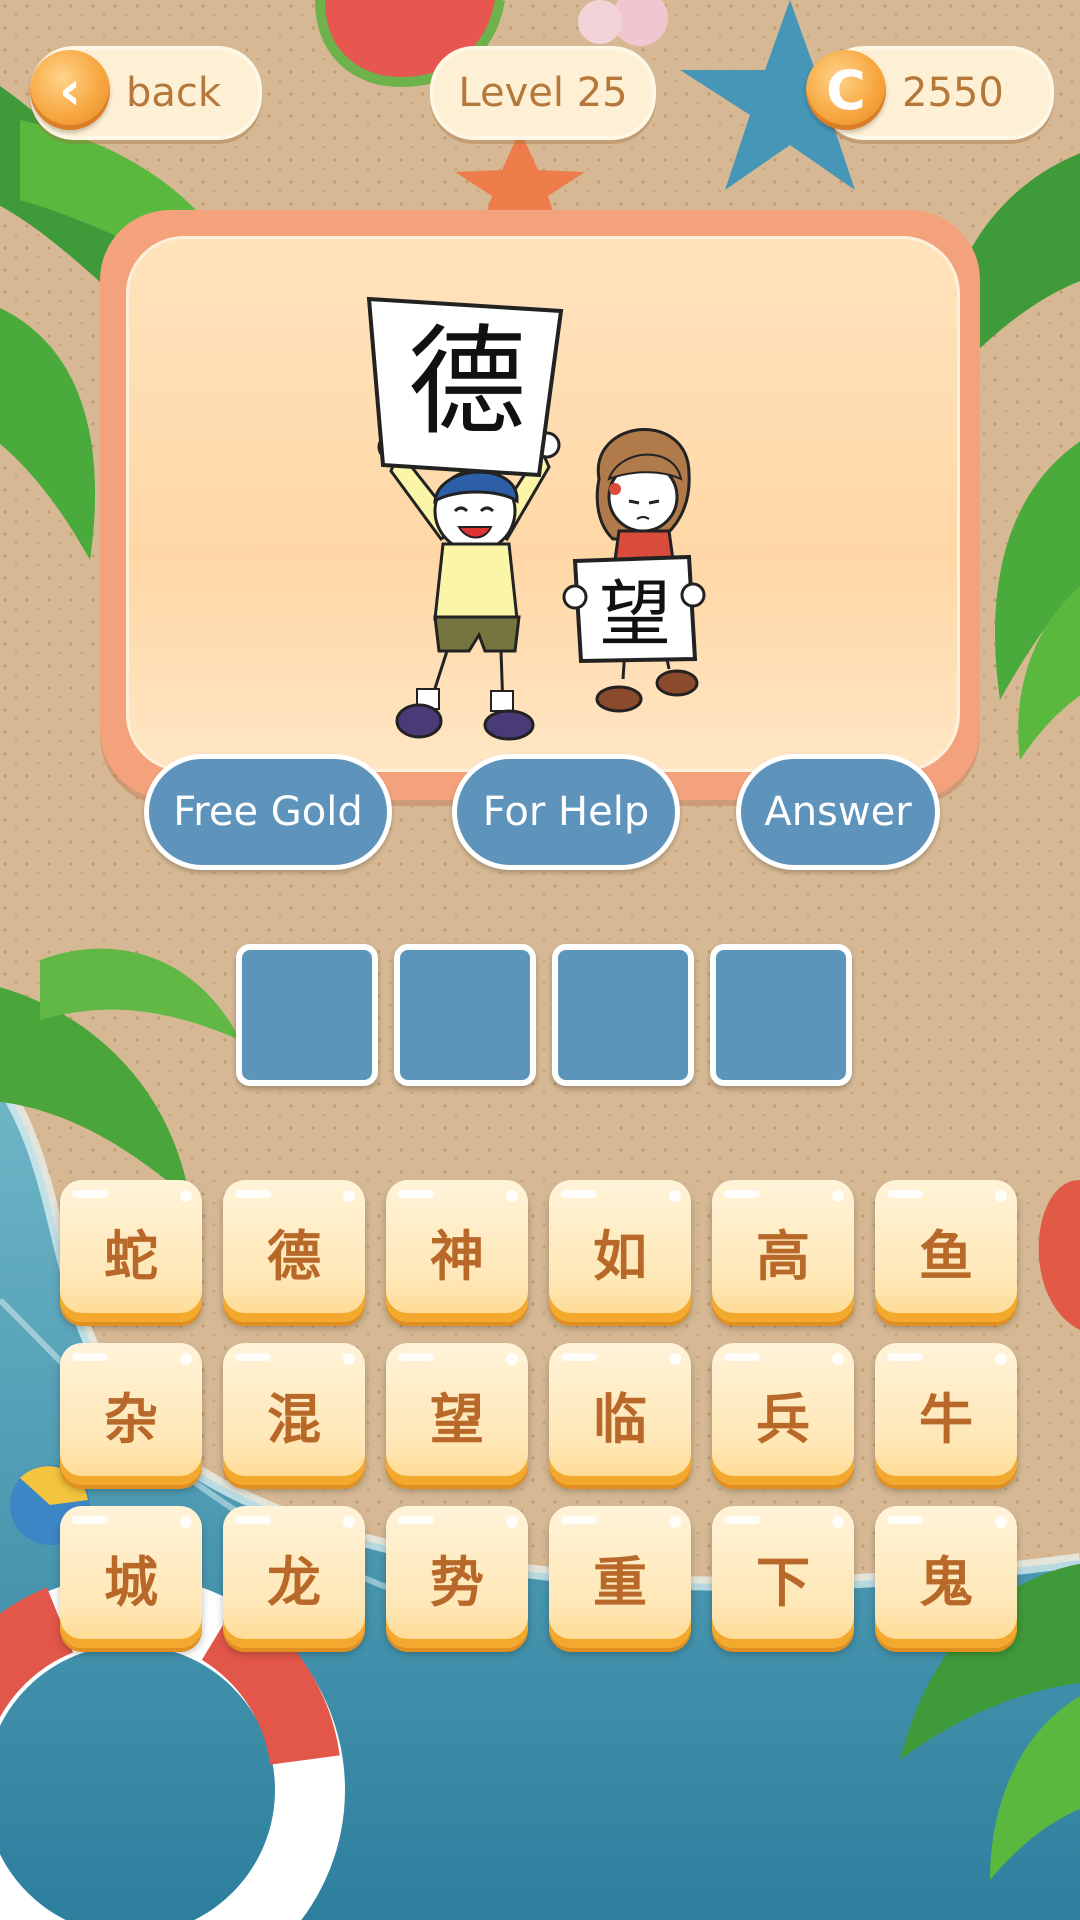 The height and width of the screenshot is (1920, 1080). Describe the element at coordinates (635, 614) in the screenshot. I see `girl-sign-character: 望` at that location.